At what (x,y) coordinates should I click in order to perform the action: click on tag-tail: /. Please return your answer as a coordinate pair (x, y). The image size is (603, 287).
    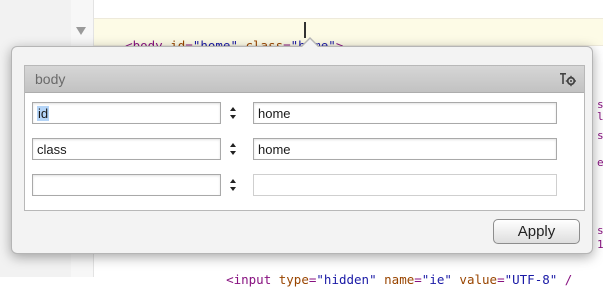
    Looking at the image, I should click on (565, 279).